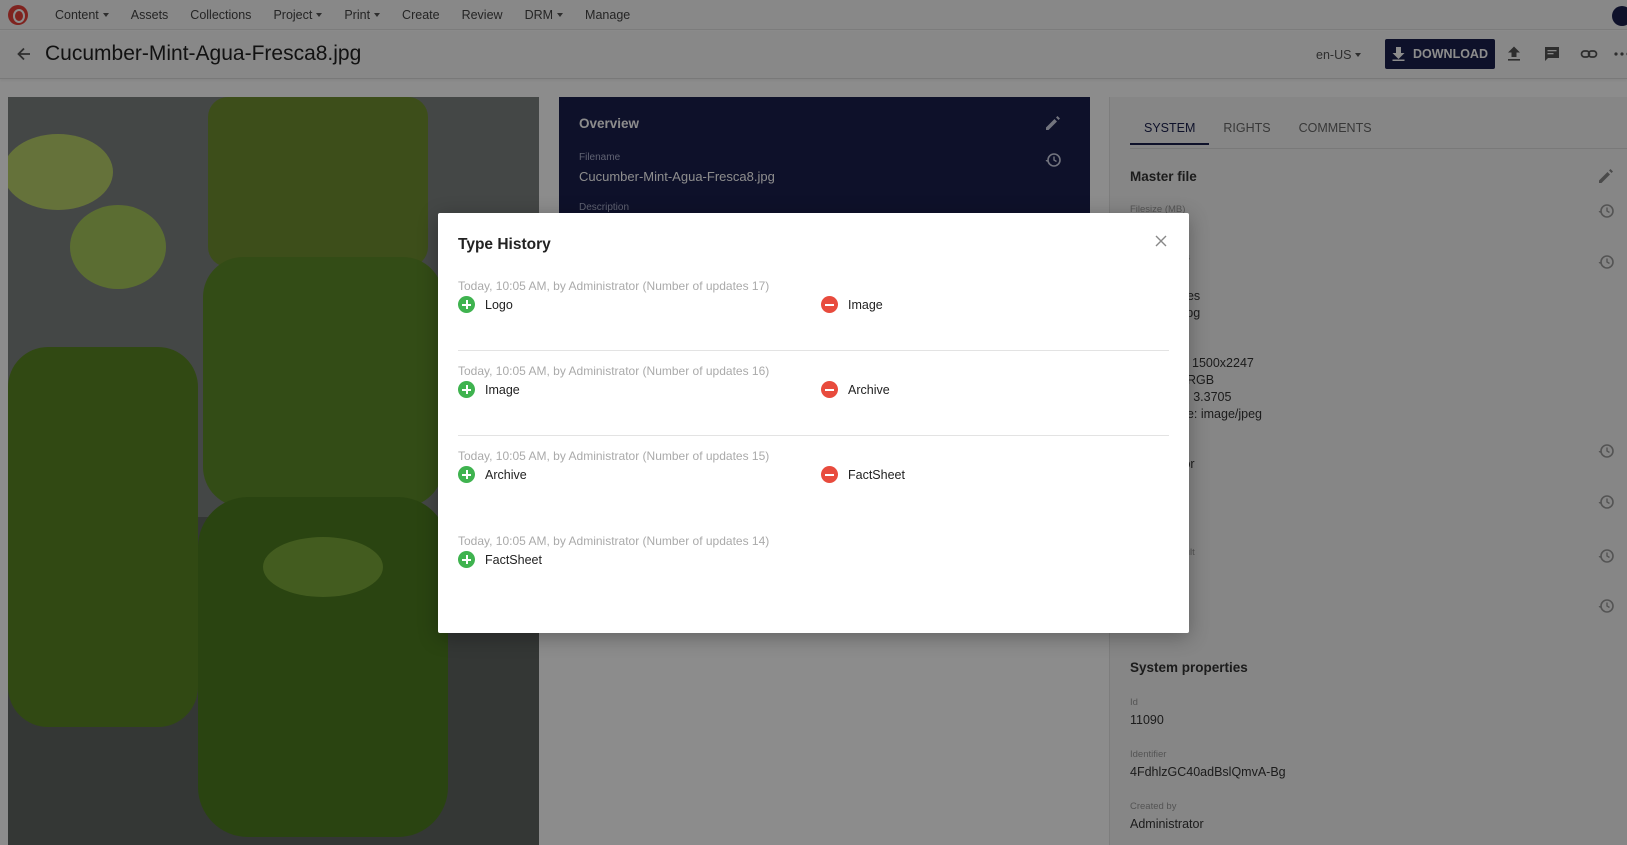  What do you see at coordinates (500, 559) in the screenshot?
I see `added-type: FactSheet` at bounding box center [500, 559].